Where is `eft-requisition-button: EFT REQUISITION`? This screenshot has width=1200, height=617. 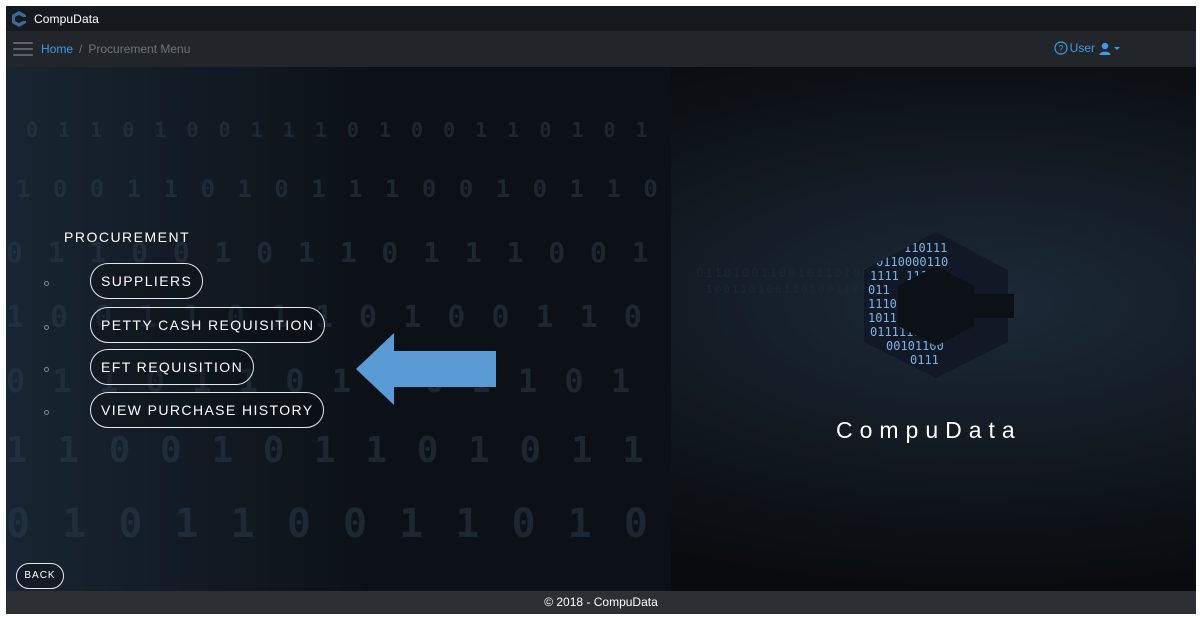 eft-requisition-button: EFT REQUISITION is located at coordinates (172, 367).